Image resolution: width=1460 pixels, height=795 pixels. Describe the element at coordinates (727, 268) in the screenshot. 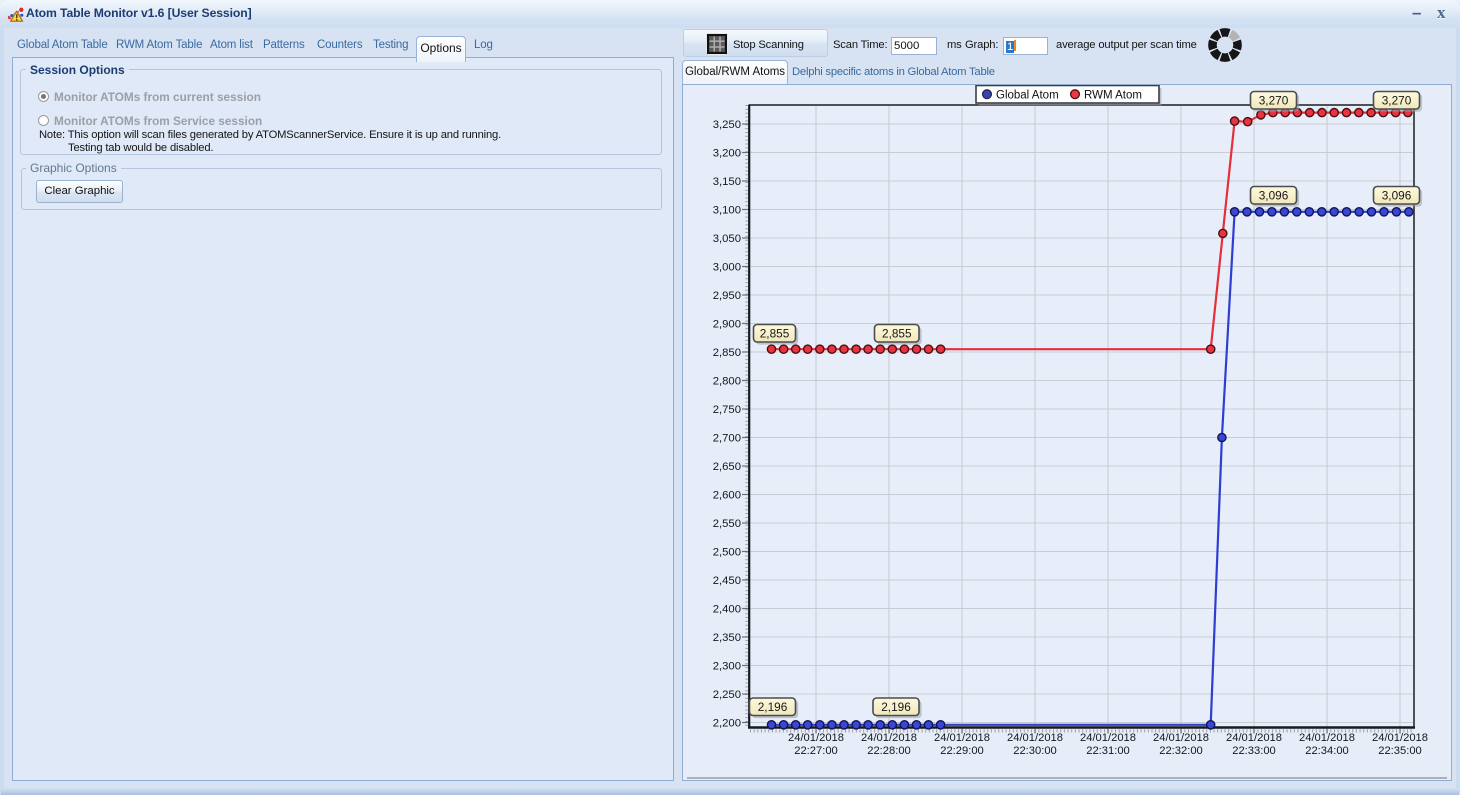

I see `svg-text: 3,000` at that location.